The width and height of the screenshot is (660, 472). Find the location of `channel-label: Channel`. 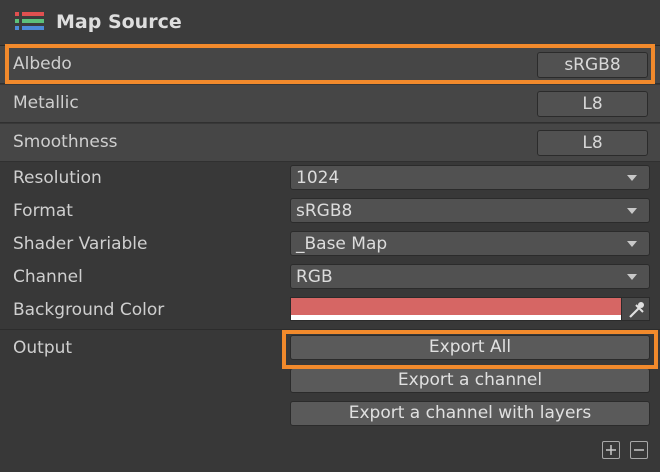

channel-label: Channel is located at coordinates (48, 277).